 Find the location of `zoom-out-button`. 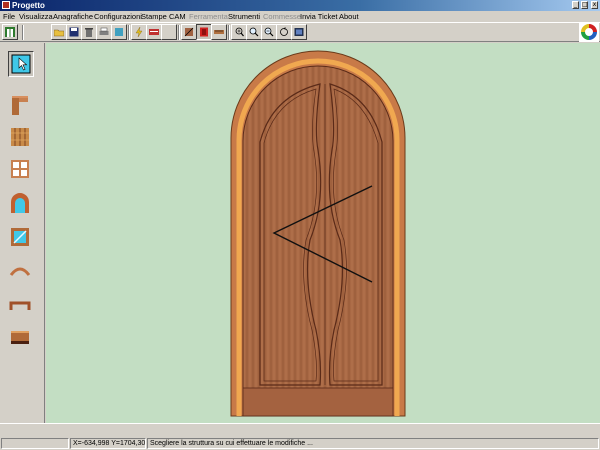

zoom-out-button is located at coordinates (269, 32).